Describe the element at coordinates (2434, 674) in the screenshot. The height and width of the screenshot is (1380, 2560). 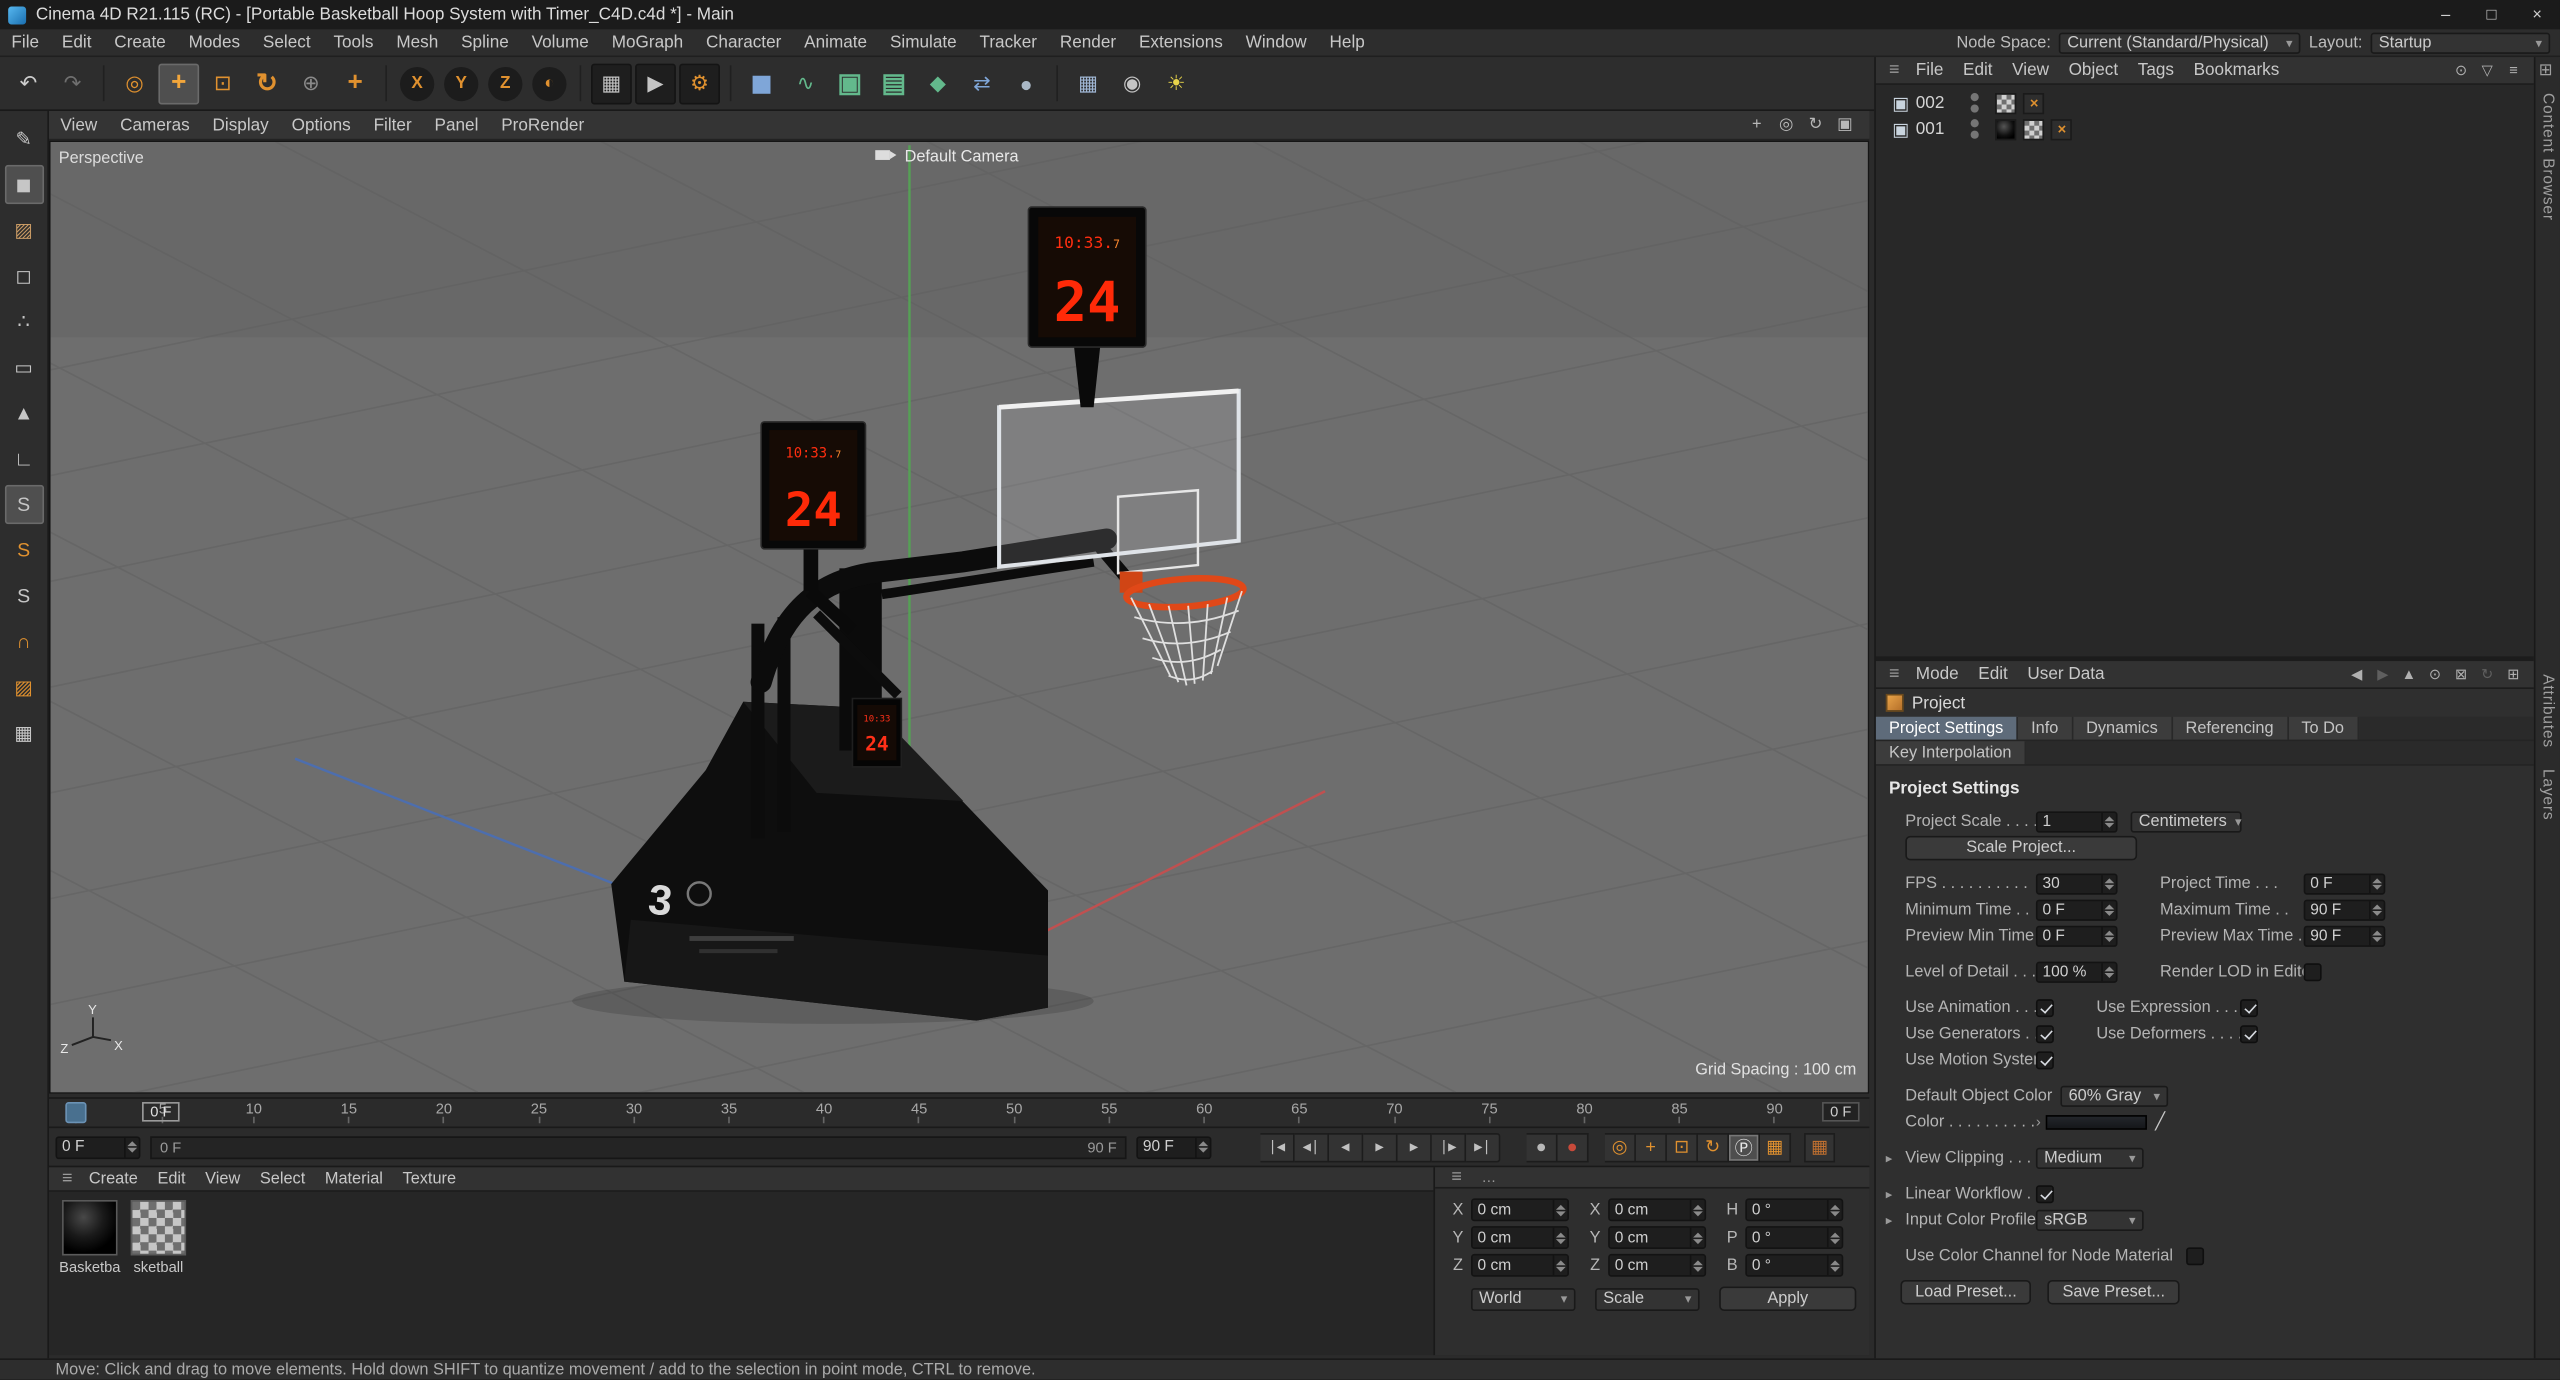
I see `search-icon: ⊙` at that location.